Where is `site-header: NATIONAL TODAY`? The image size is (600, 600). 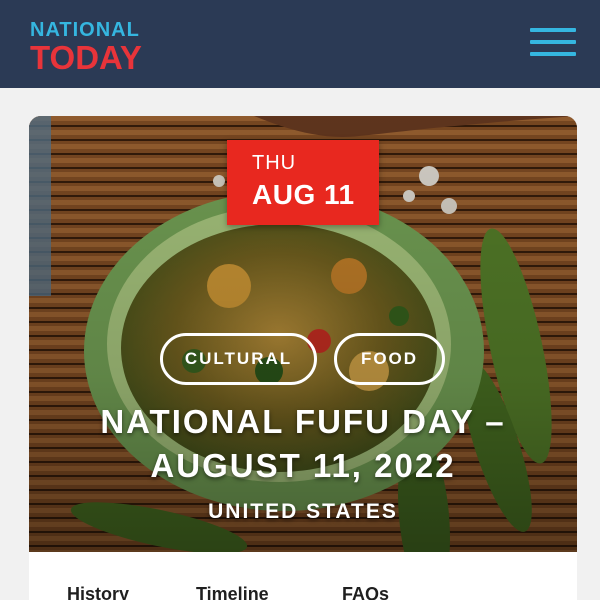 site-header: NATIONAL TODAY is located at coordinates (300, 44).